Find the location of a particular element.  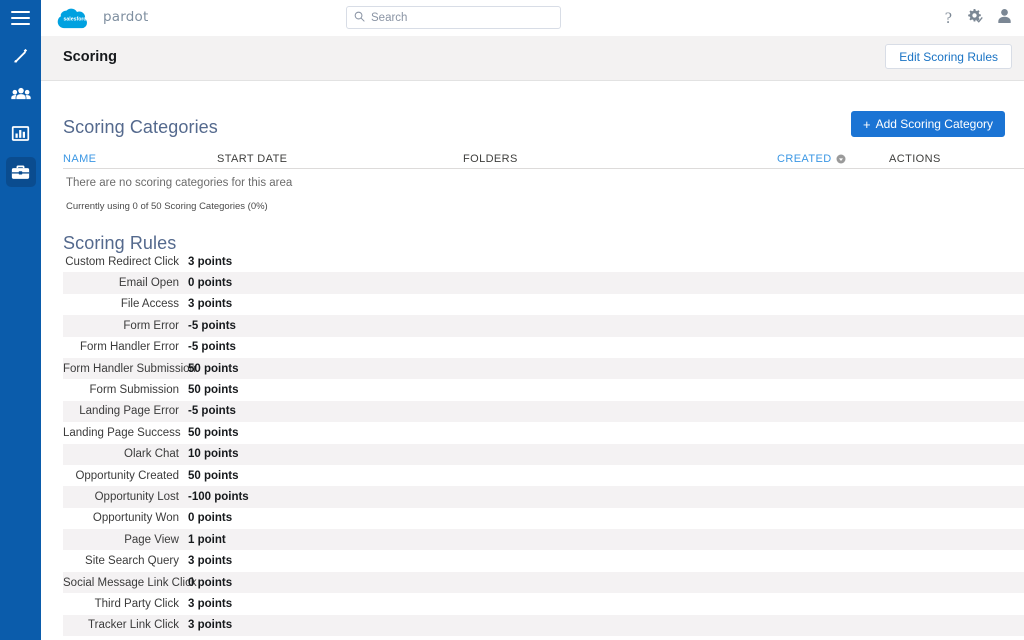

salesforce-cloud-logo: salesforce is located at coordinates (75, 17).